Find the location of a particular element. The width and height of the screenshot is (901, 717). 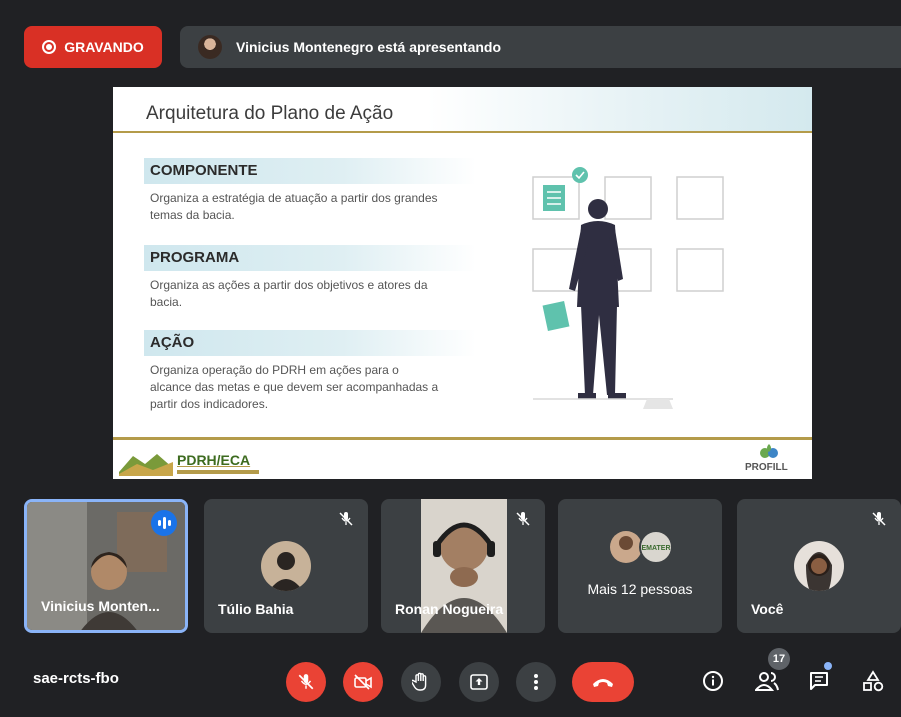

end-call-icon is located at coordinates (603, 683).